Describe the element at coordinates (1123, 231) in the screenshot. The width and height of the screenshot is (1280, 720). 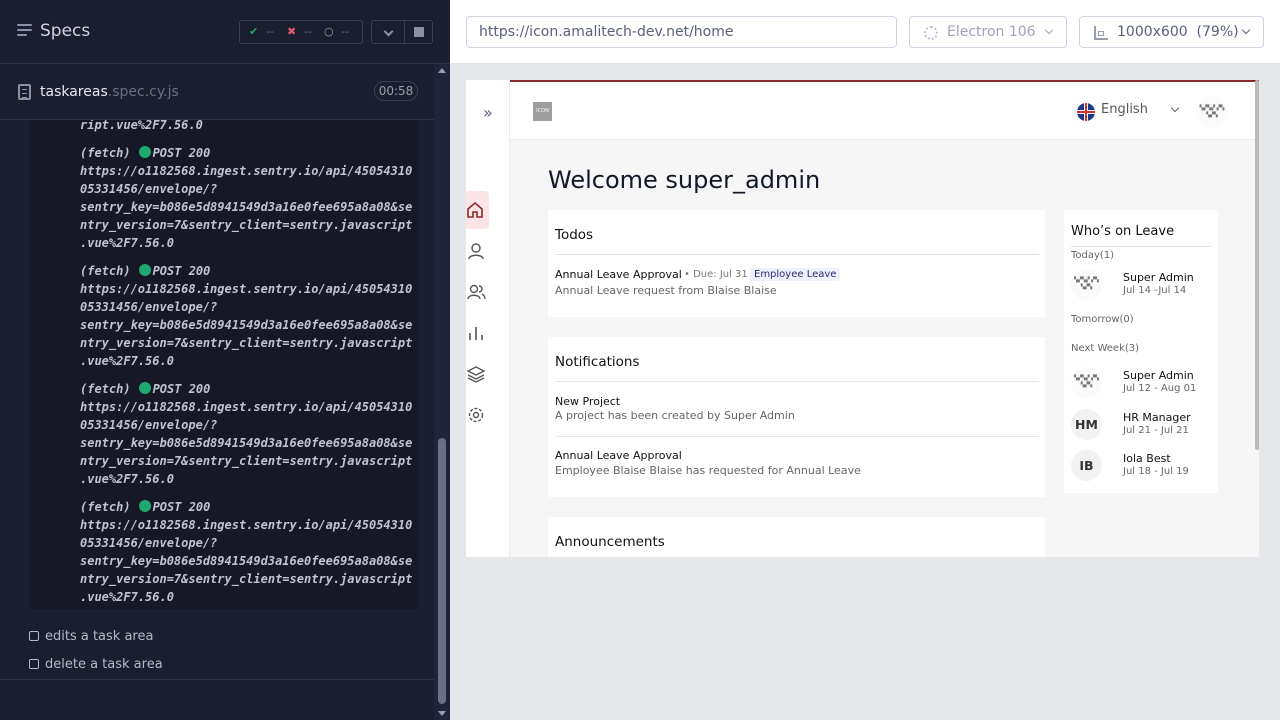
I see `leave-title: Who’s on Leave` at that location.